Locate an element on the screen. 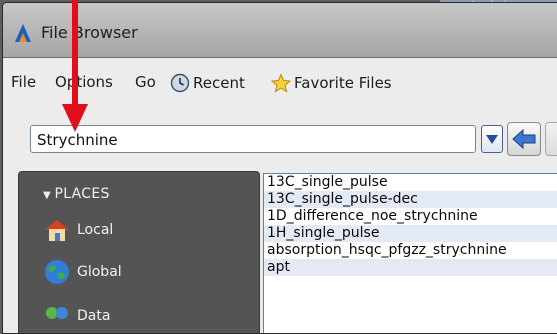  path-dropdown-button is located at coordinates (492, 139).